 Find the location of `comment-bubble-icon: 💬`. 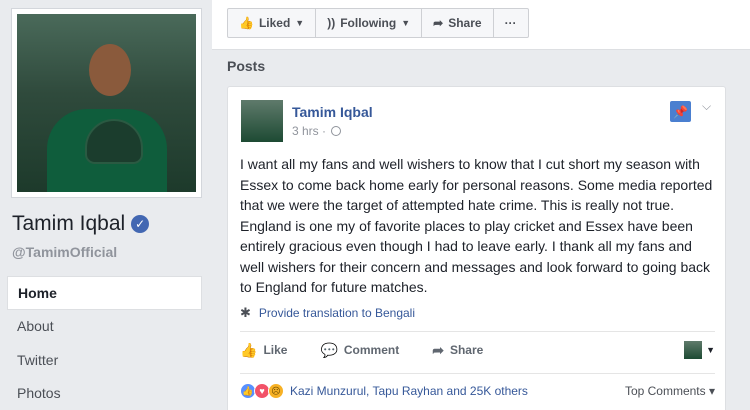

comment-bubble-icon: 💬 is located at coordinates (329, 349).